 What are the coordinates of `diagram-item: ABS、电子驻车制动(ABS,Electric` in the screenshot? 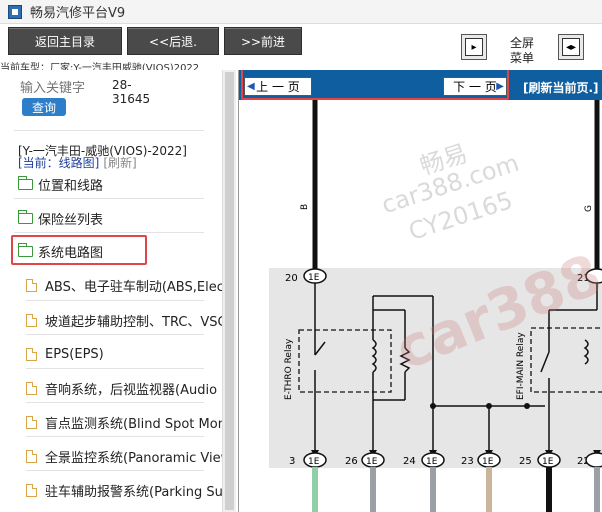 It's located at (124, 285).